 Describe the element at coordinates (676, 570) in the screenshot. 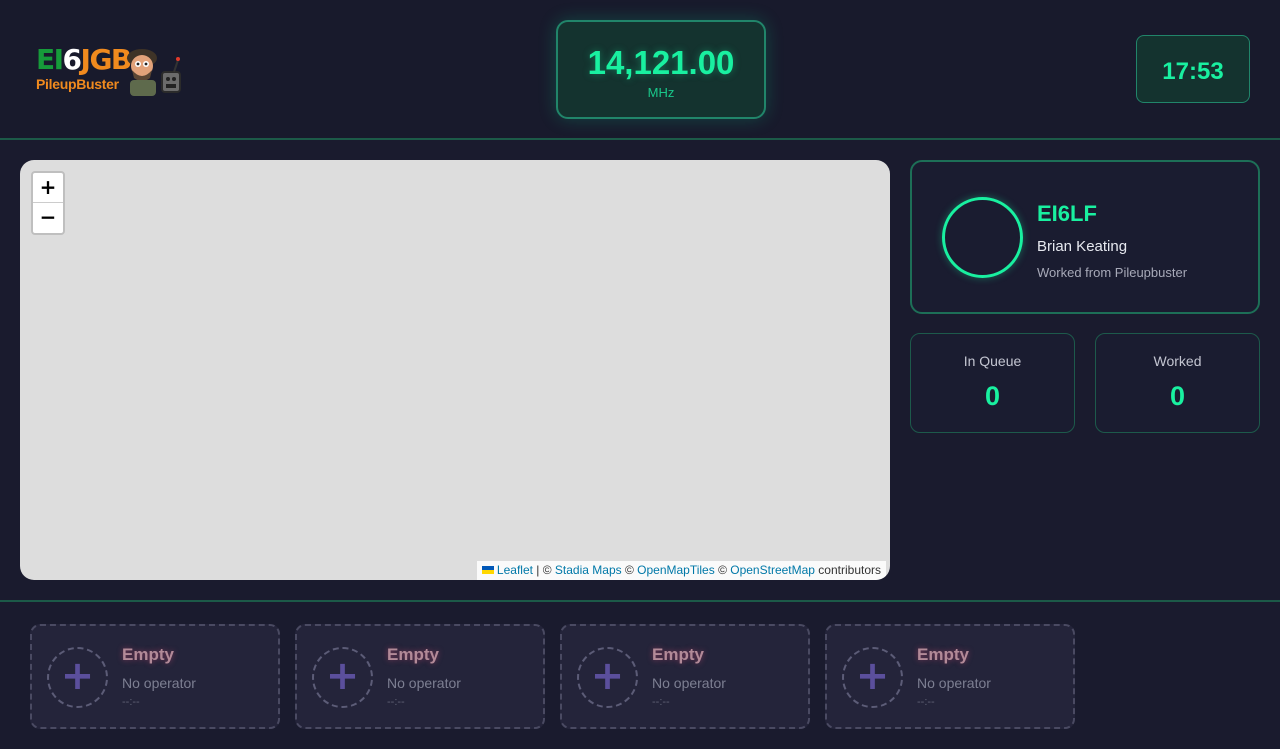

I see `openmaptiles-link: OpenMapTiles` at that location.